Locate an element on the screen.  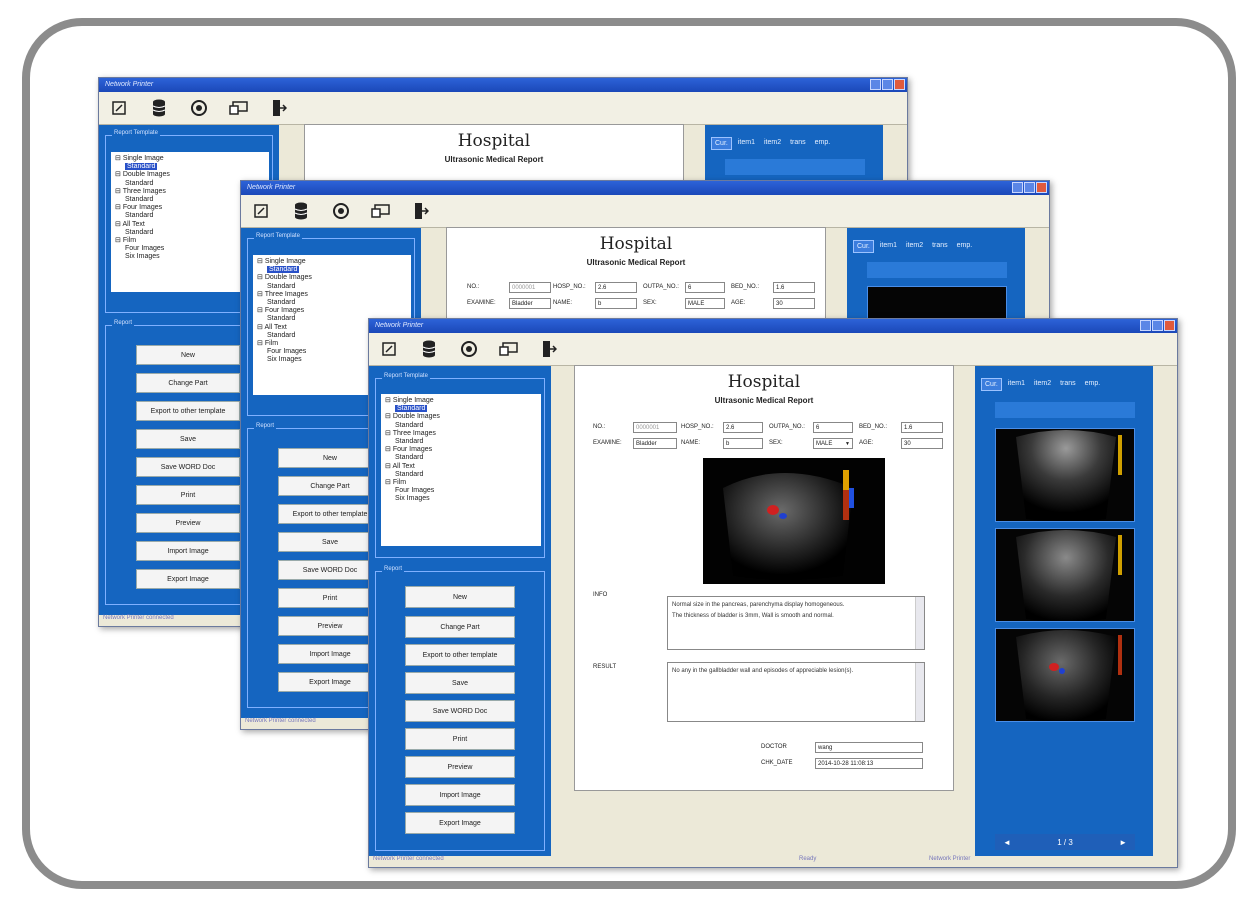
date-field: 2014-10-28 11:08:13 is located at coordinates (869, 763).